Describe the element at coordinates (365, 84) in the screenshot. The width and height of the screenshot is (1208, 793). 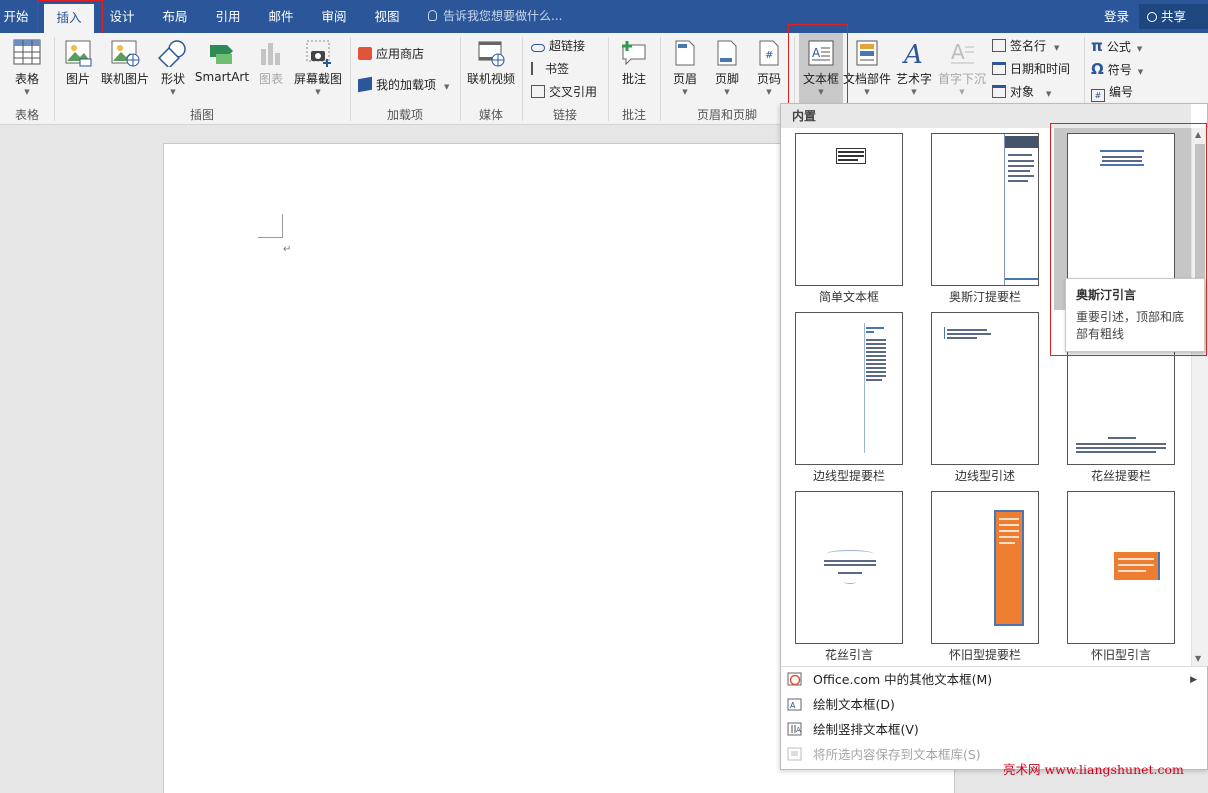
I see `my-addins-icon` at that location.